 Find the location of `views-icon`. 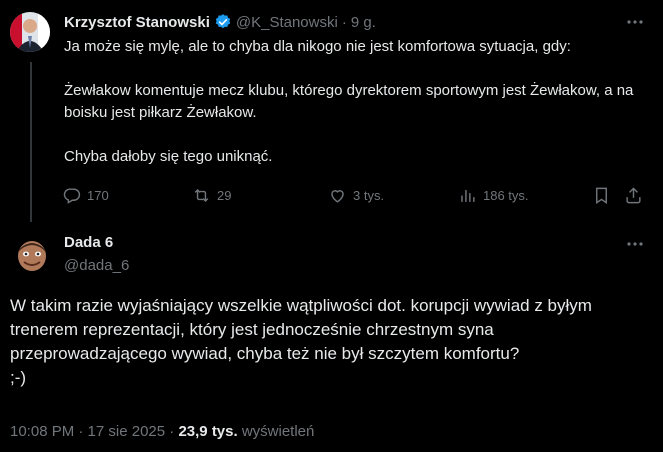

views-icon is located at coordinates (468, 195).